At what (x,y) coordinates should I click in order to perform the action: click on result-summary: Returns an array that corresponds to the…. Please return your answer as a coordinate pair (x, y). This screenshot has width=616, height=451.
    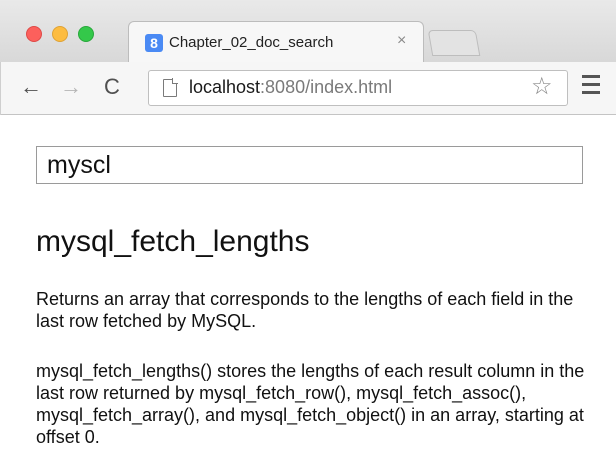
    Looking at the image, I should click on (305, 310).